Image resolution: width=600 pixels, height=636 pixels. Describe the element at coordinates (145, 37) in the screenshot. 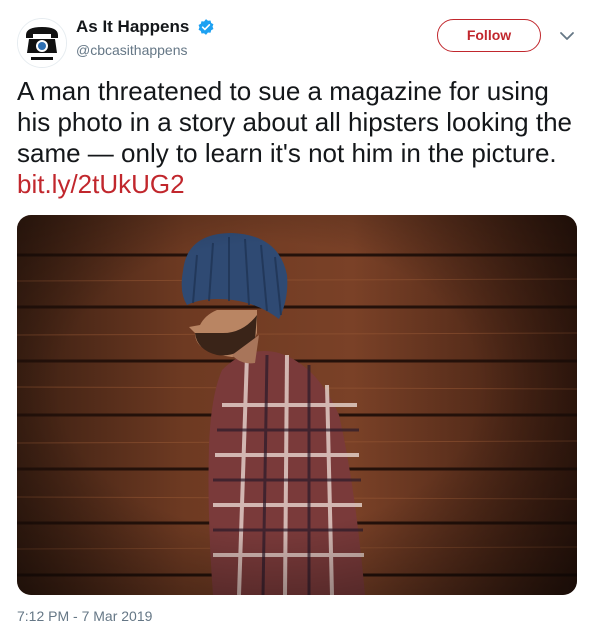

I see `account-info: As It Happens @cbcasithappens` at that location.